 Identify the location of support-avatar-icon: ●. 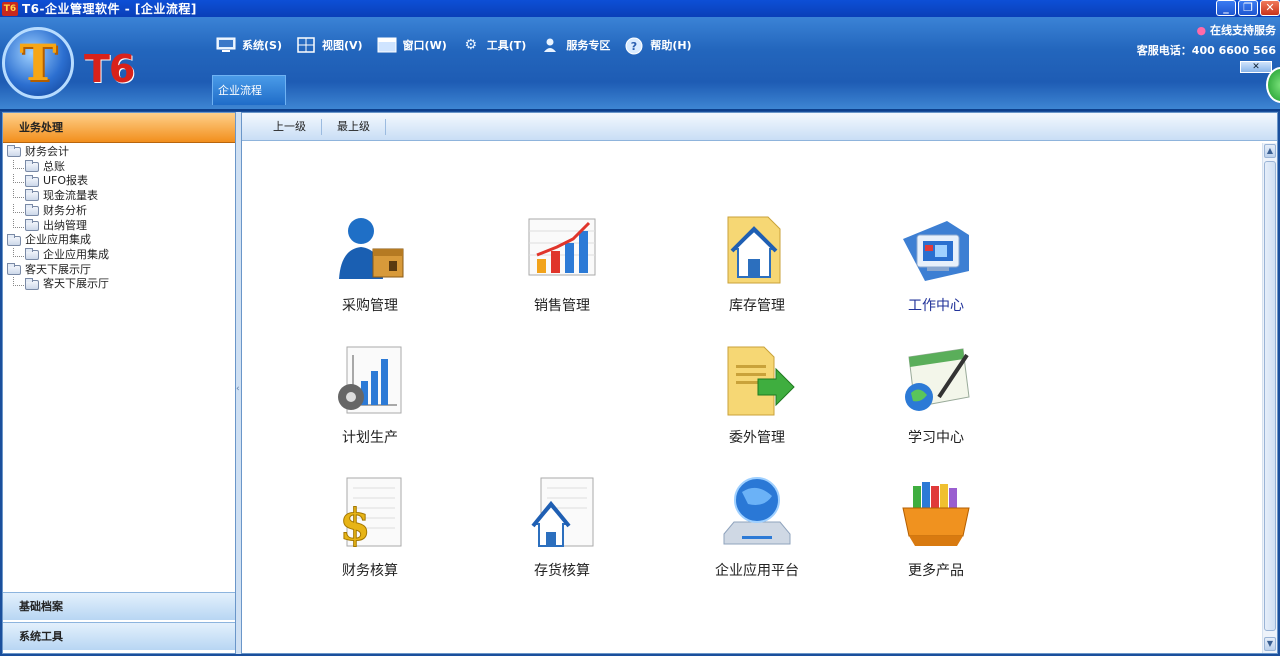
(1201, 30).